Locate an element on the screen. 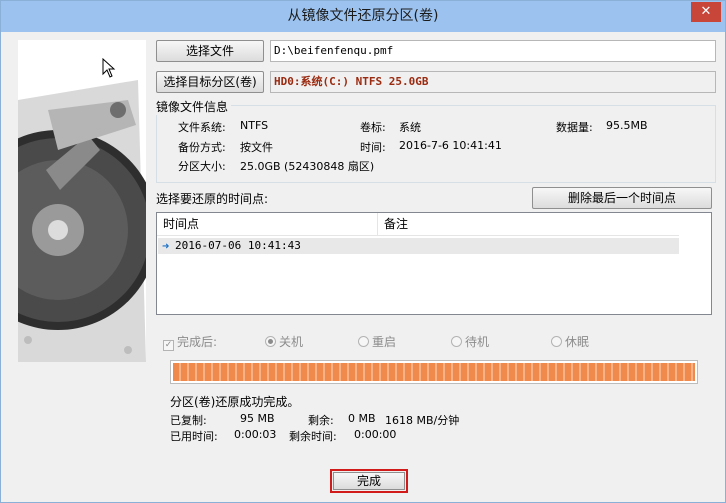 This screenshot has width=726, height=503. after-completion-label: 完成后: is located at coordinates (197, 342).